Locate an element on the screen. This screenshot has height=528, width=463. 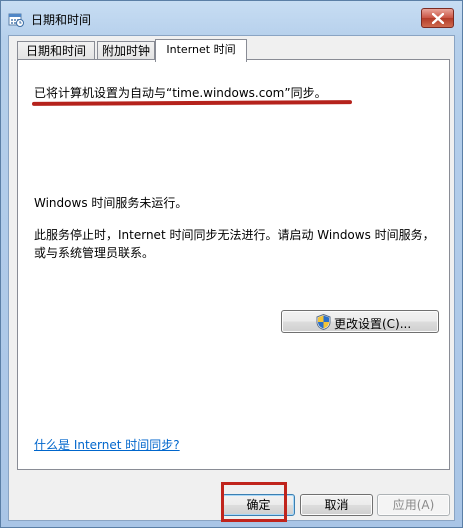
close-button is located at coordinates (437, 18).